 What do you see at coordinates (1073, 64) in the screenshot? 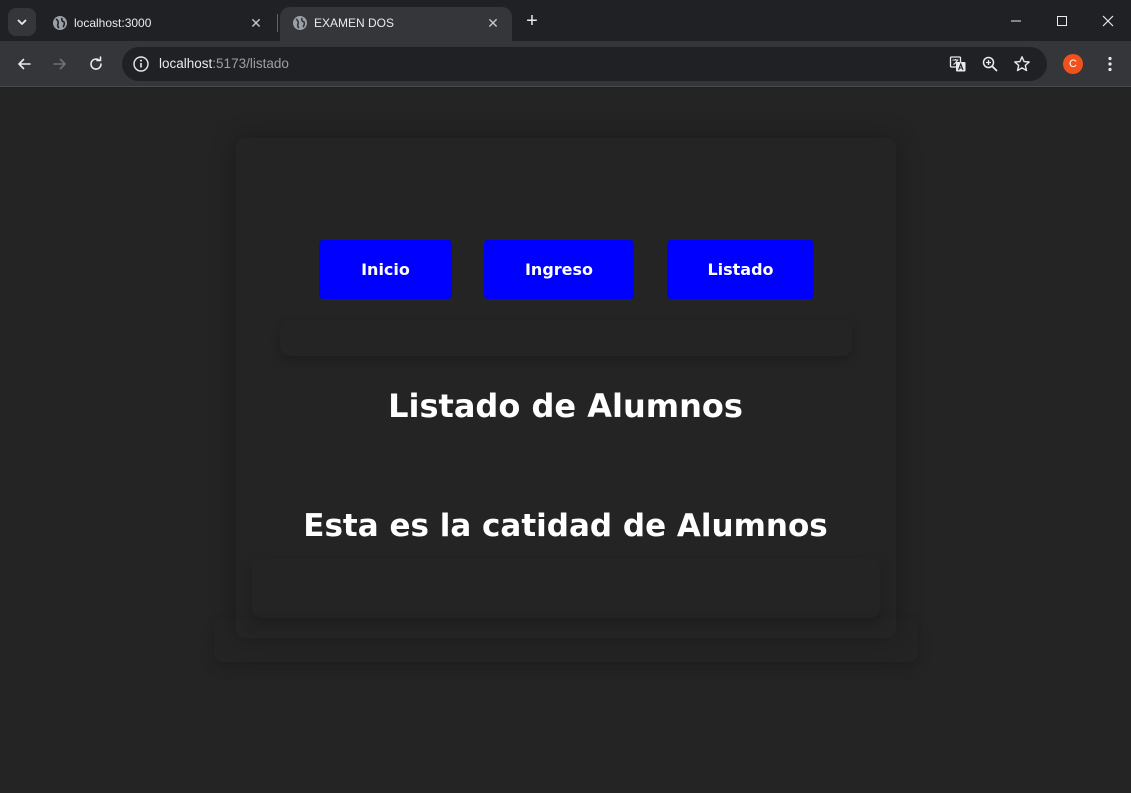
I see `profile-avatar: C` at bounding box center [1073, 64].